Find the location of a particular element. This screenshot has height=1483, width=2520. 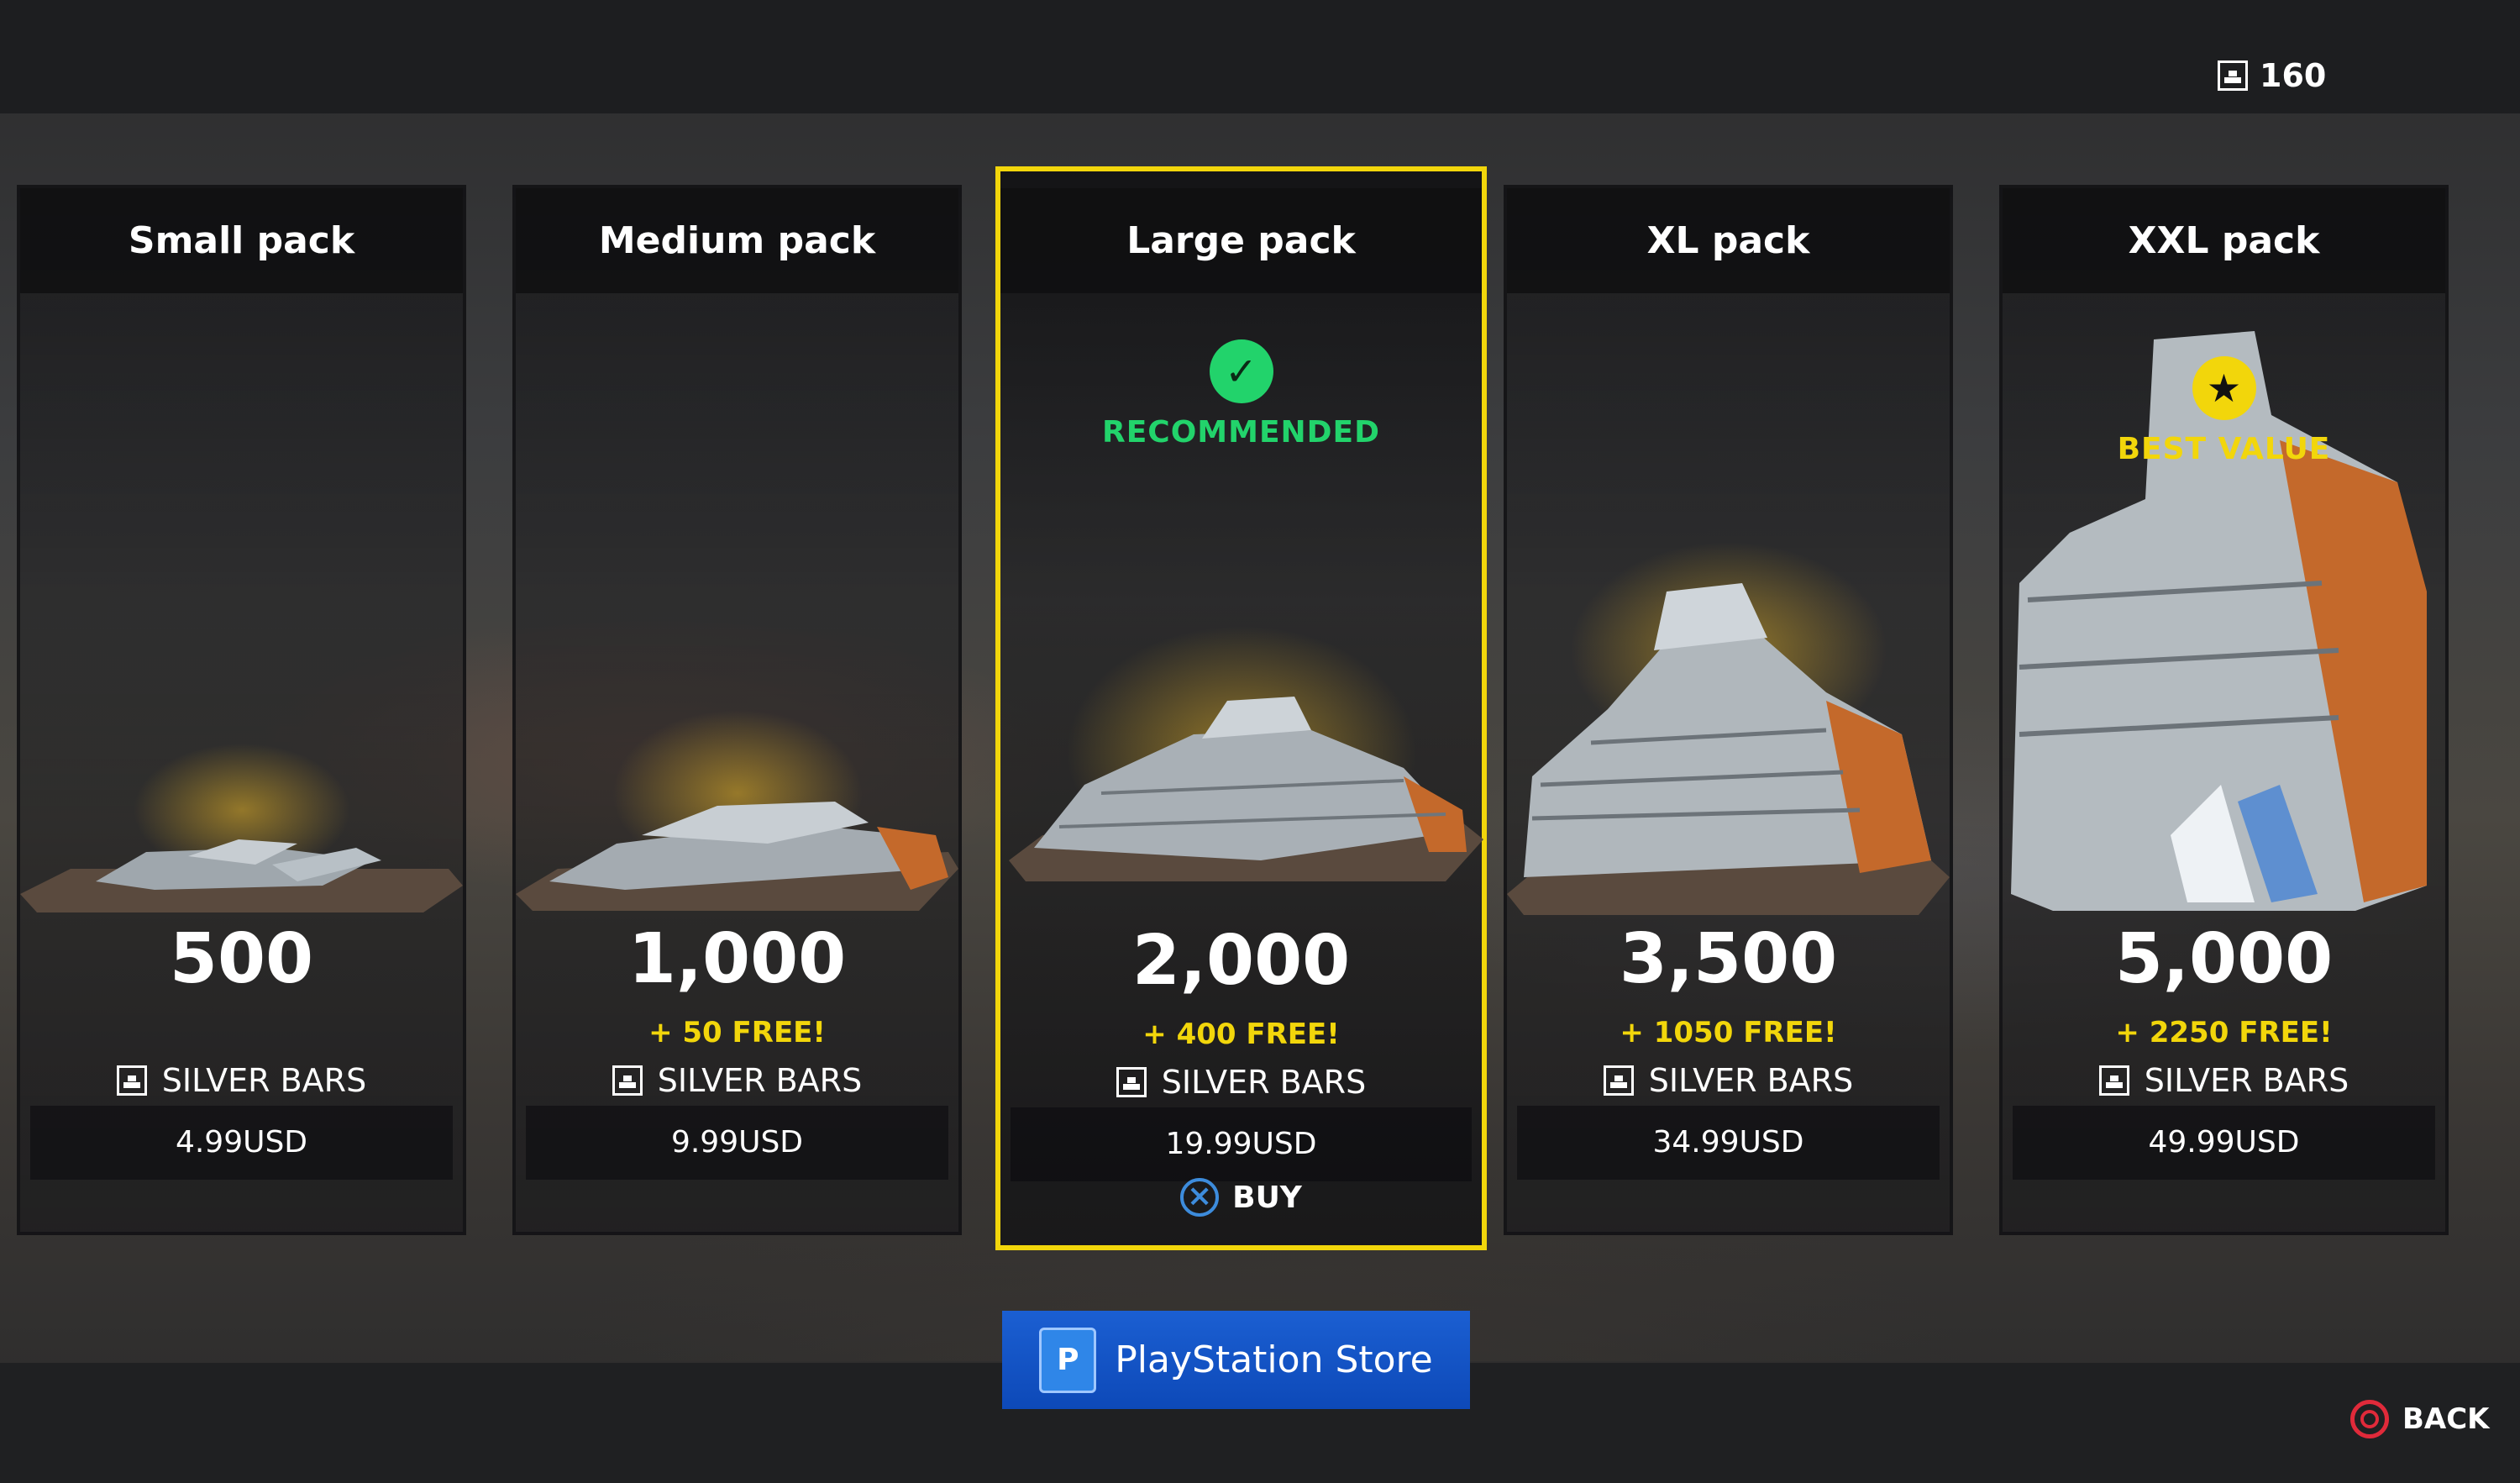

recommended-badge: ✓ RECOMMENDED is located at coordinates (1241, 394).